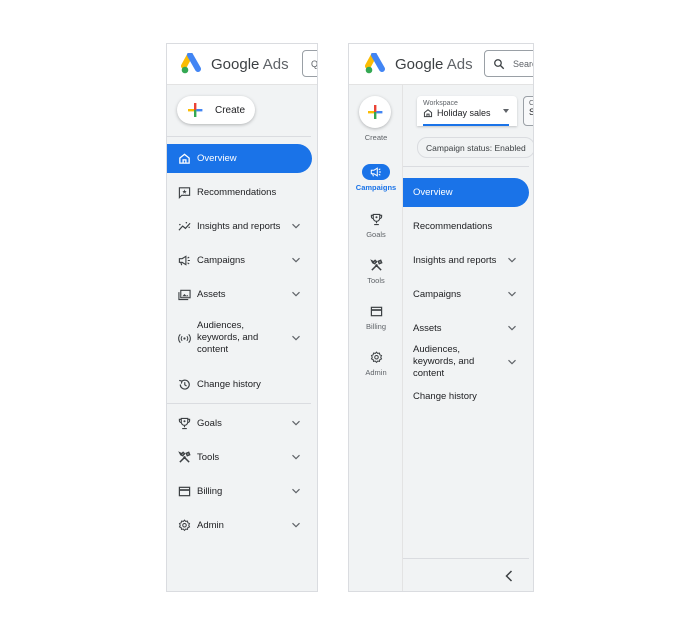 The height and width of the screenshot is (633, 700). I want to click on nav-item-label: Audiences, keywords, and content, so click(228, 337).